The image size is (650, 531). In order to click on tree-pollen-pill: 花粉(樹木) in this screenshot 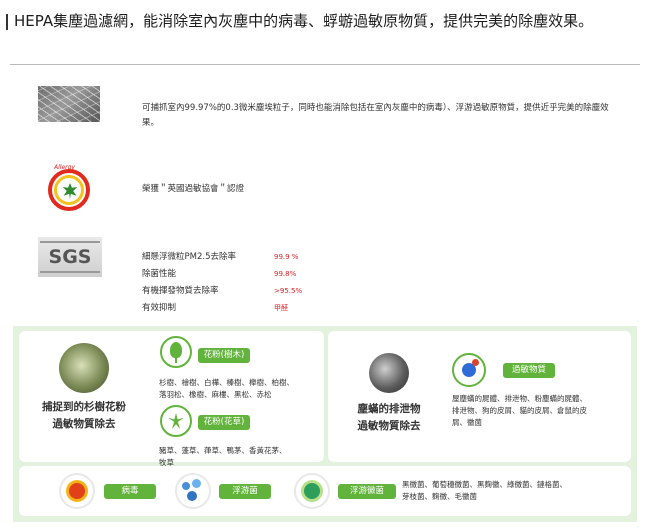, I will do `click(224, 355)`.